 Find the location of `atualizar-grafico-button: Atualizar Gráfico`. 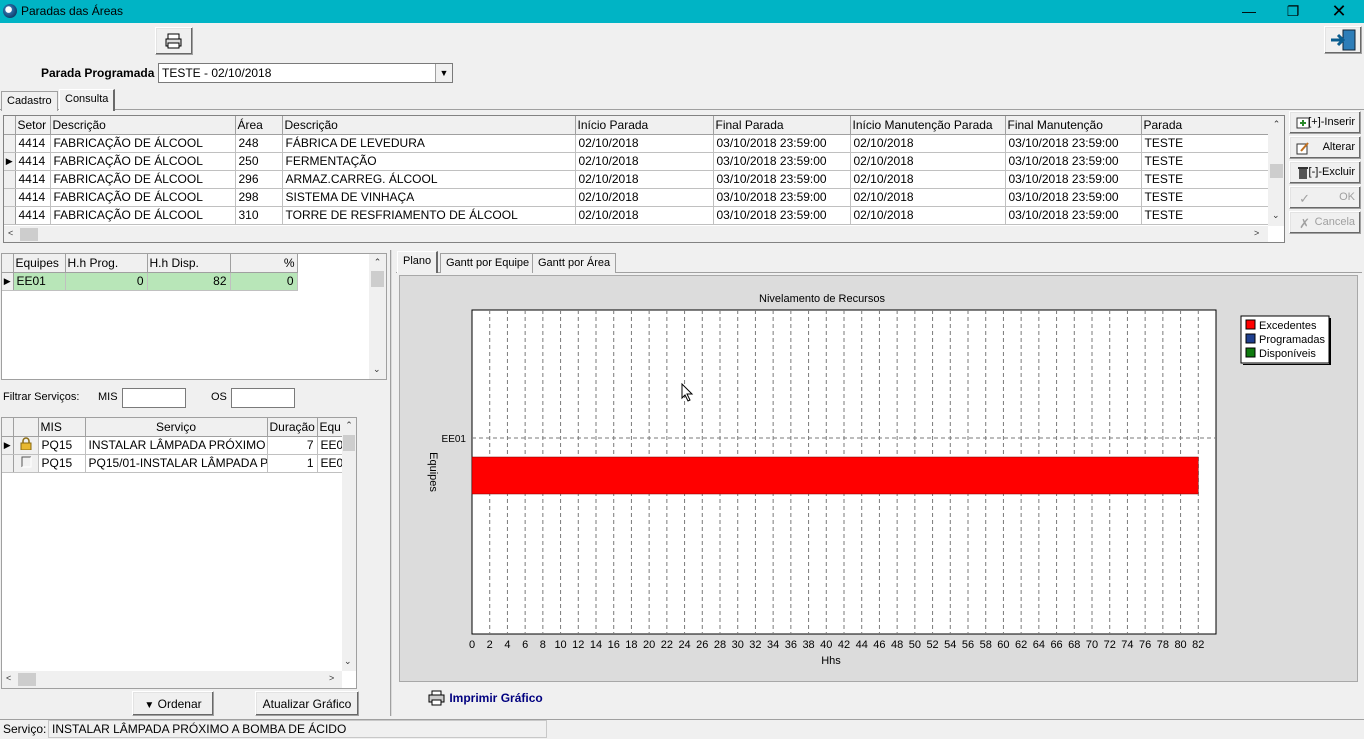

atualizar-grafico-button: Atualizar Gráfico is located at coordinates (307, 703).